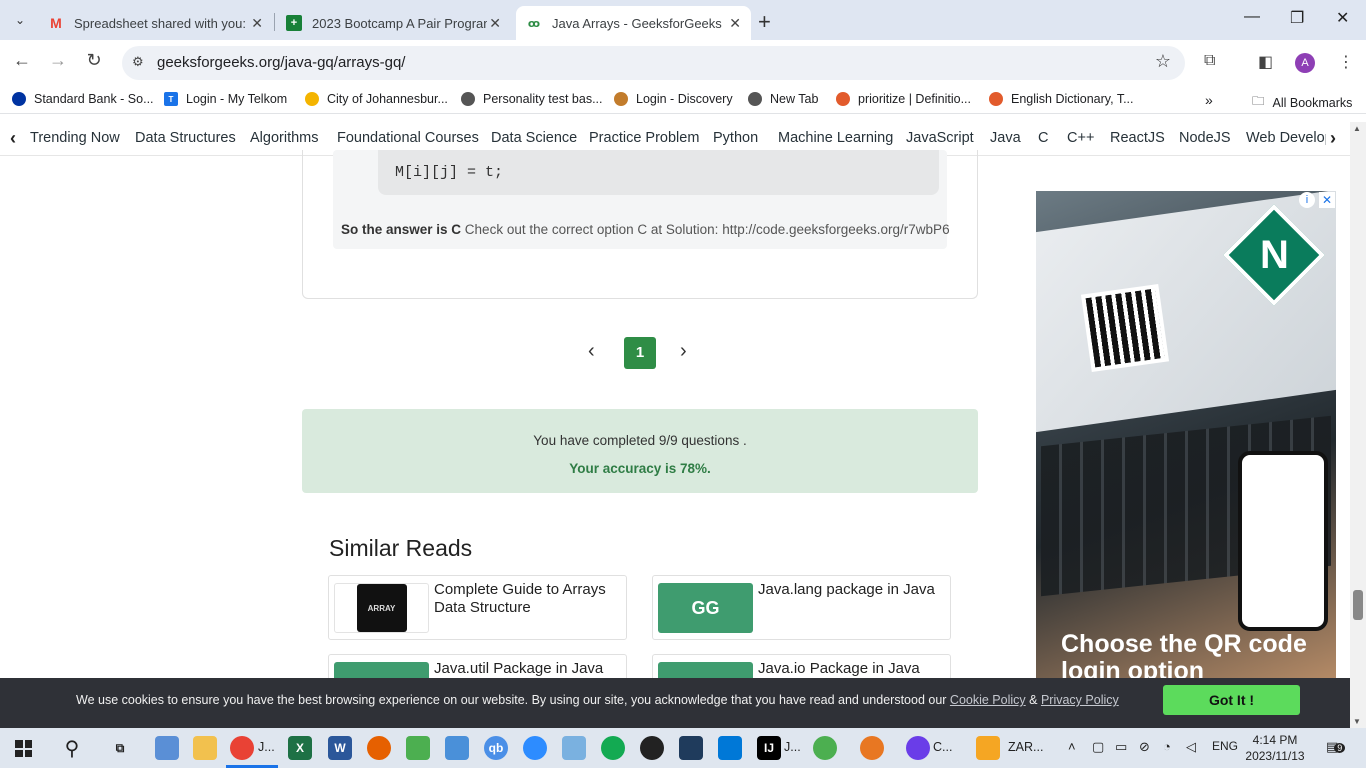  Describe the element at coordinates (764, 22) in the screenshot. I see `new-tab-icon: +` at that location.